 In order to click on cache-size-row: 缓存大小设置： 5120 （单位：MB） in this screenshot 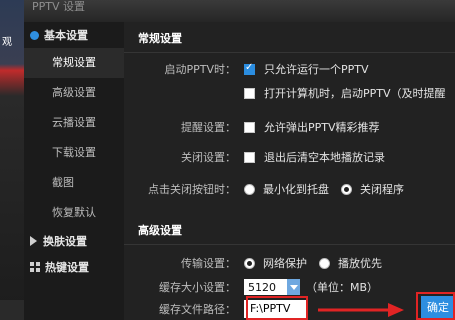, I will do `click(289, 287)`.